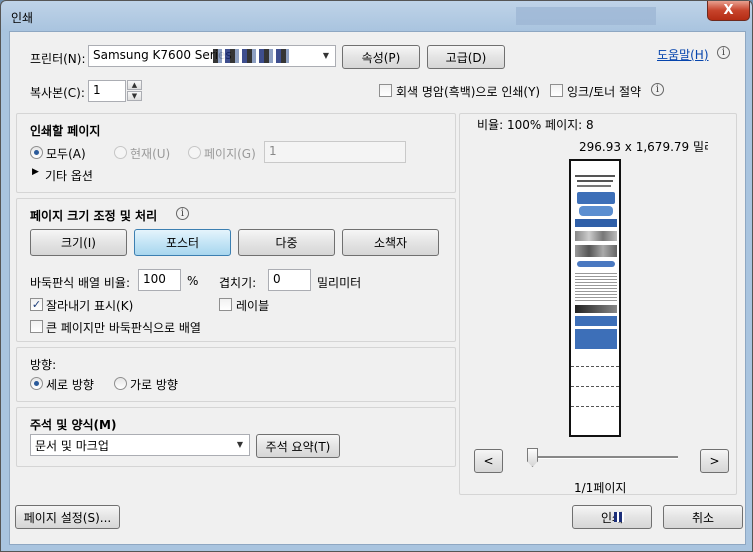  I want to click on tile-large-pages-checkbox, so click(36, 326).